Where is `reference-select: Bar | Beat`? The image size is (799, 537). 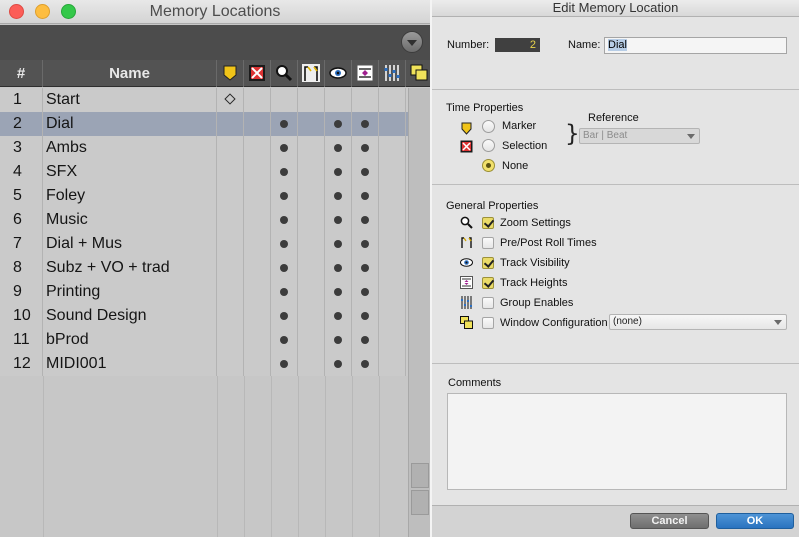 reference-select: Bar | Beat is located at coordinates (639, 136).